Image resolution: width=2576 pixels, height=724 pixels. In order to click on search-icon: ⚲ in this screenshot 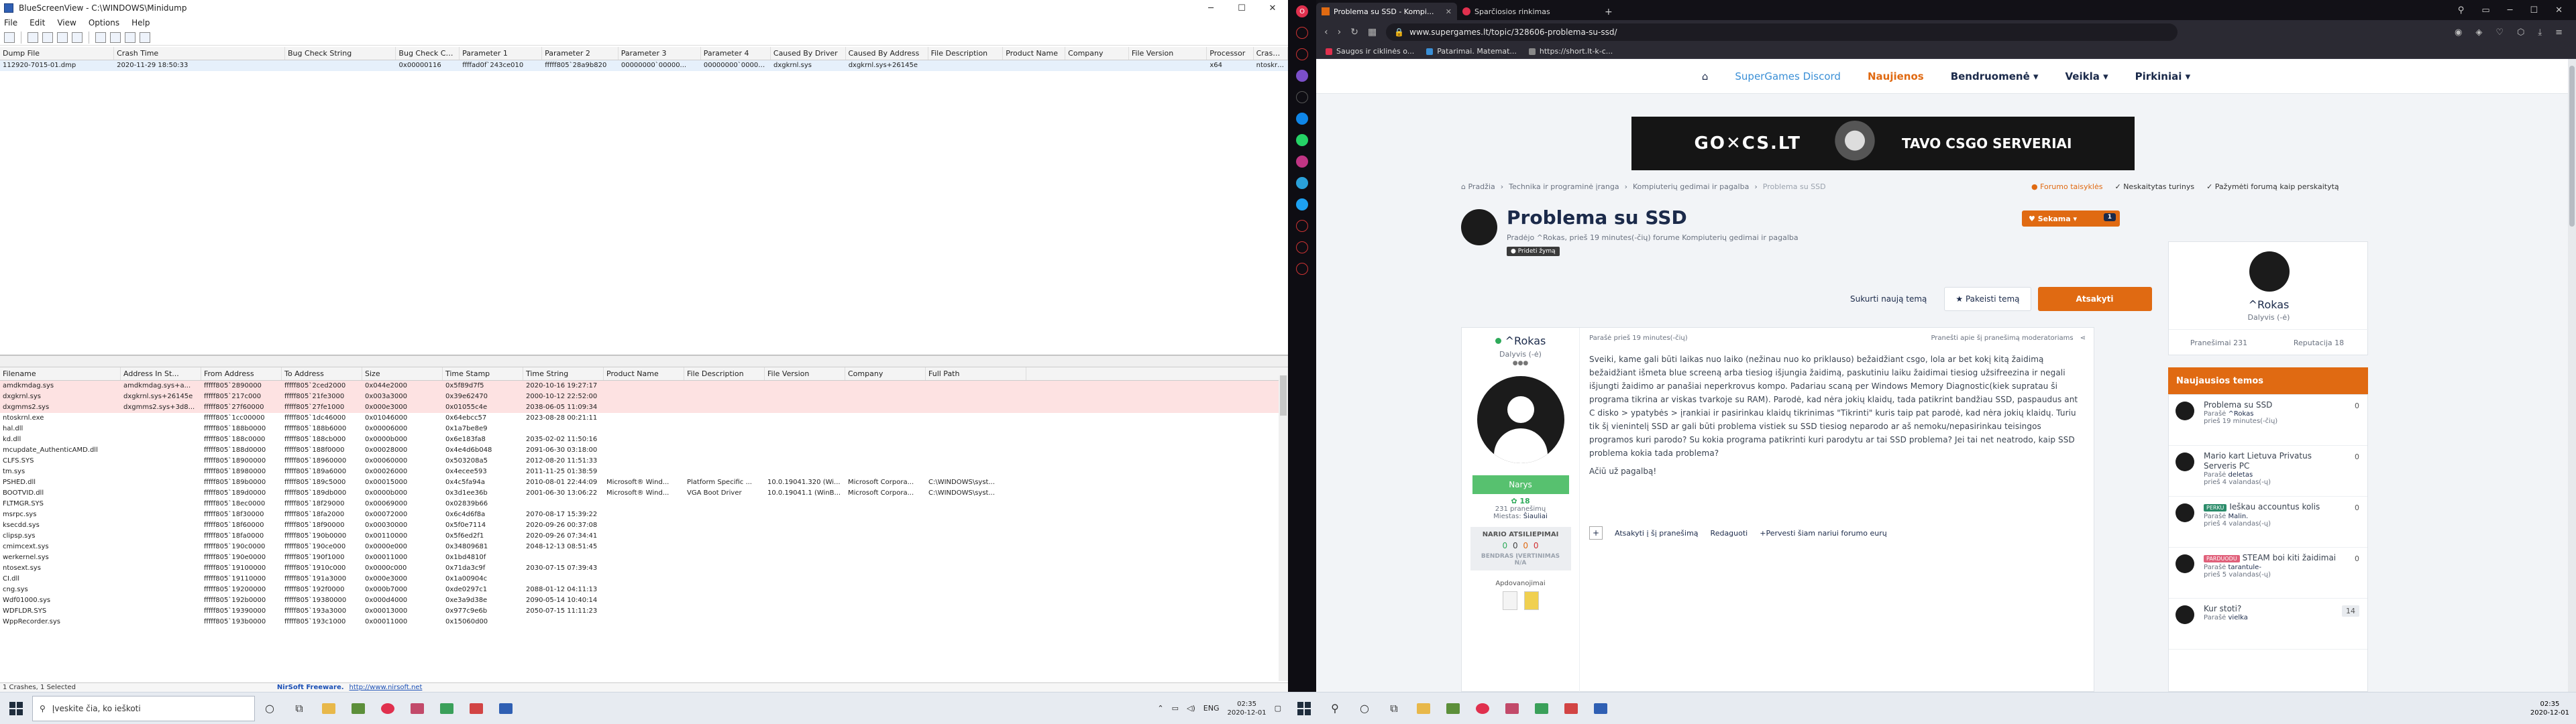, I will do `click(1335, 708)`.